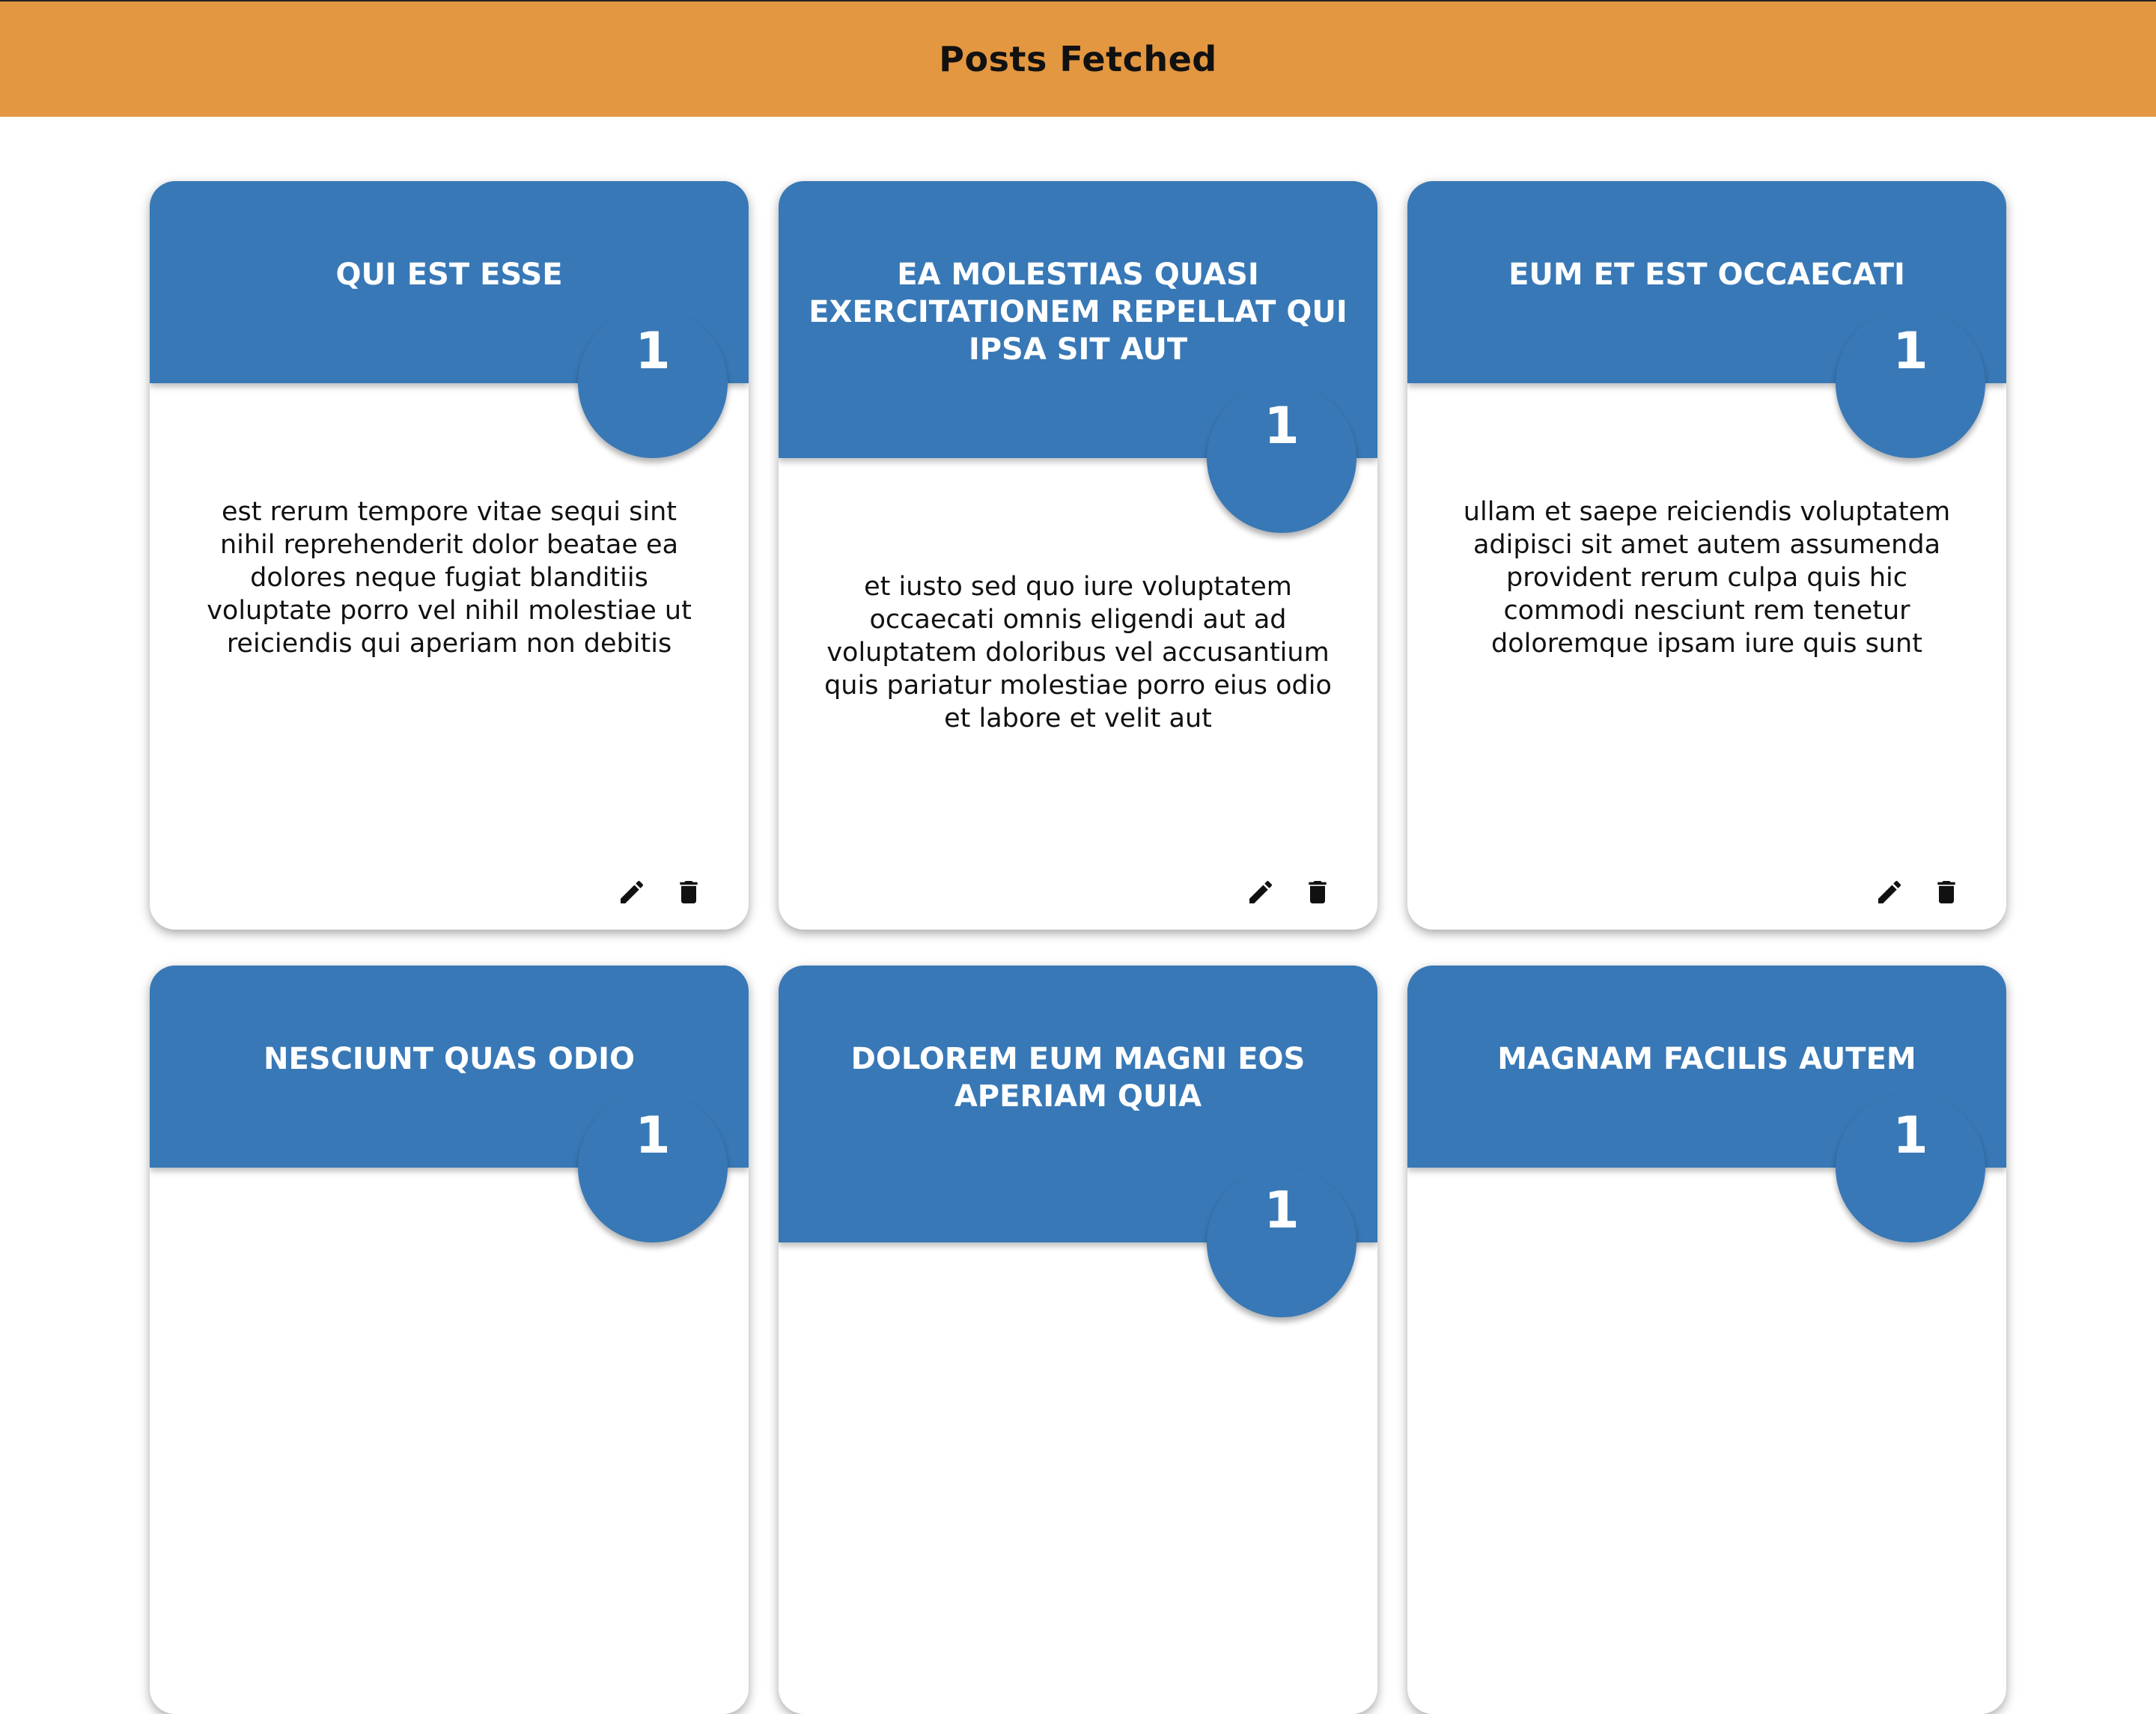 This screenshot has width=2156, height=1714. What do you see at coordinates (1706, 319) in the screenshot?
I see `post-card-header: 1 eum et est occaecati` at bounding box center [1706, 319].